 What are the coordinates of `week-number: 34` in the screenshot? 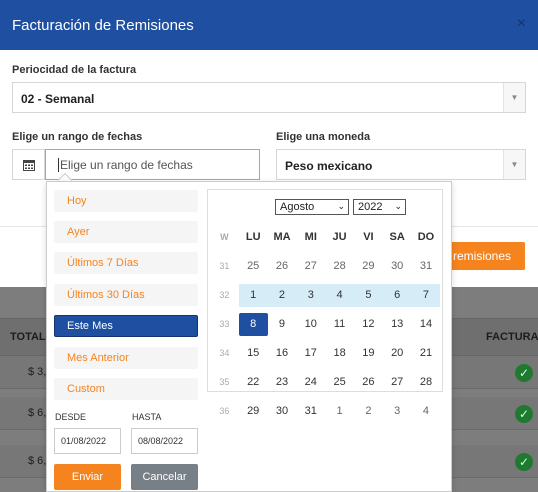 It's located at (224, 353).